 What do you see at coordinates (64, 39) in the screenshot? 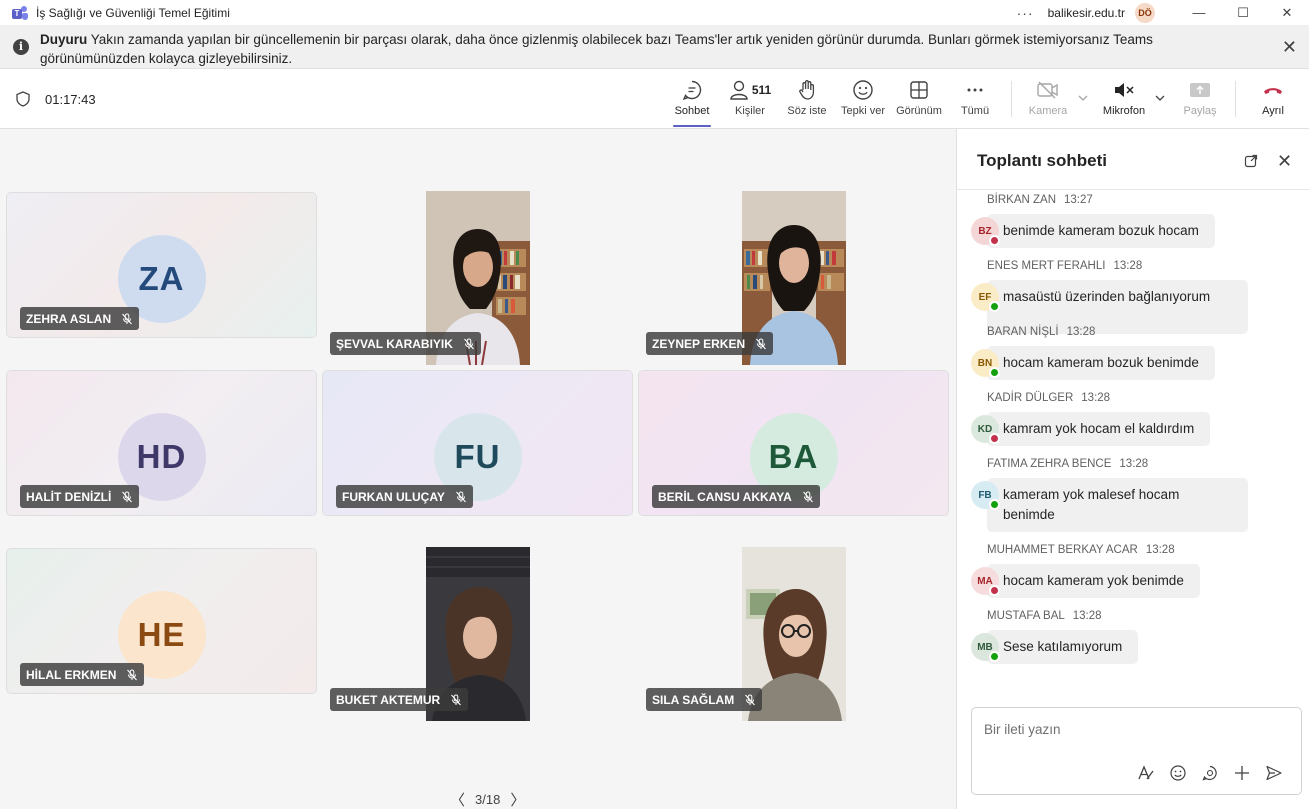
I see `announcement-title: Duyuru` at bounding box center [64, 39].